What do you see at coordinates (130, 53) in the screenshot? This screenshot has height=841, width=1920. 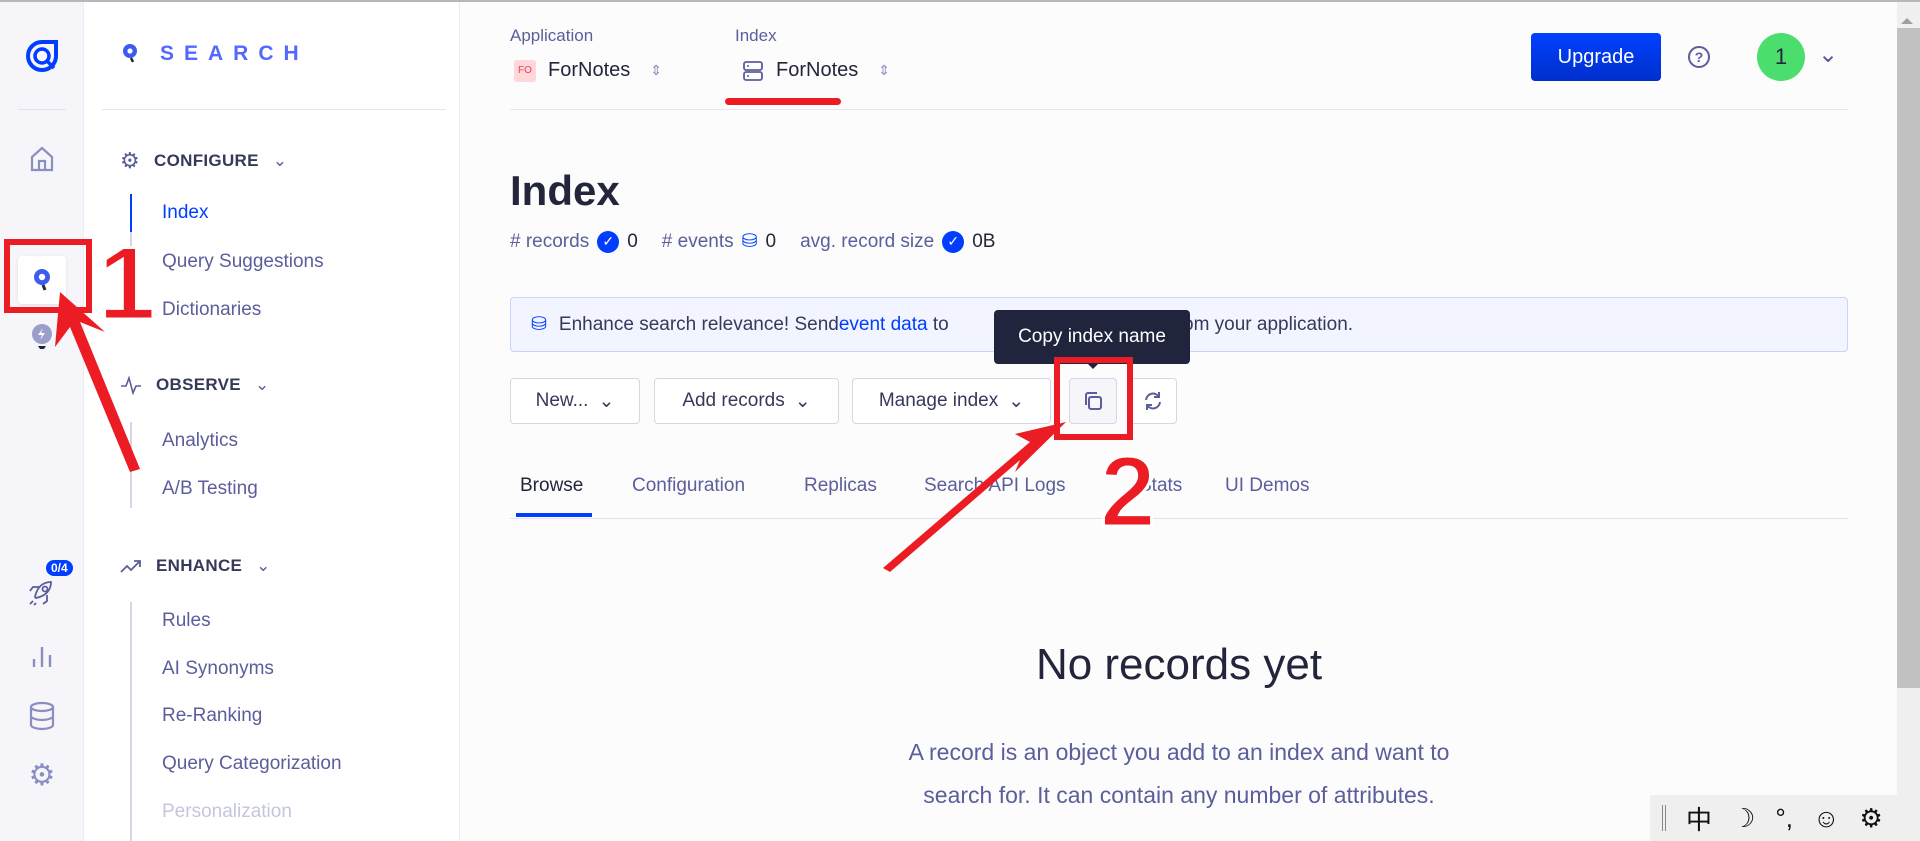 I see `search-logo-icon` at bounding box center [130, 53].